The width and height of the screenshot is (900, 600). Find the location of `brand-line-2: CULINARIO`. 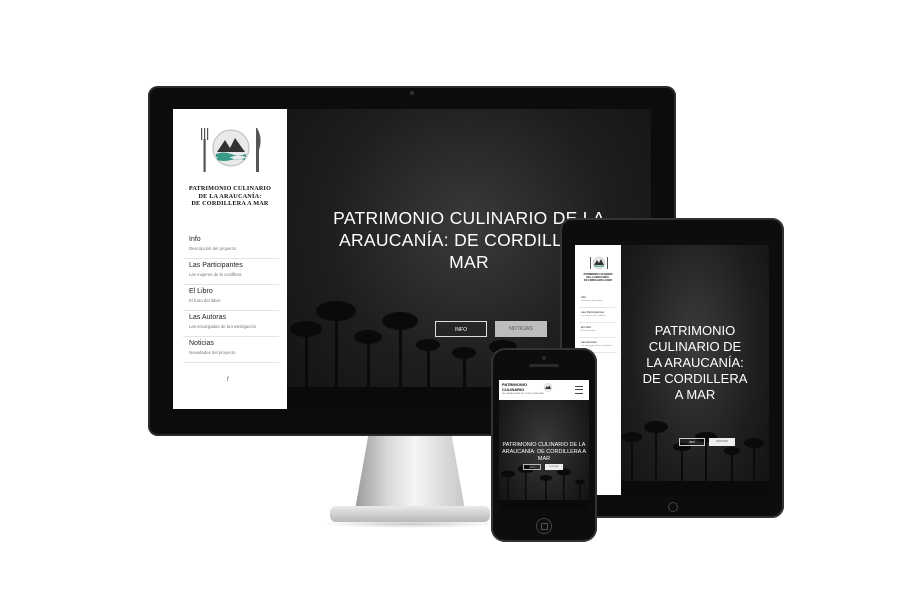

brand-line-2: CULINARIO is located at coordinates (513, 389).